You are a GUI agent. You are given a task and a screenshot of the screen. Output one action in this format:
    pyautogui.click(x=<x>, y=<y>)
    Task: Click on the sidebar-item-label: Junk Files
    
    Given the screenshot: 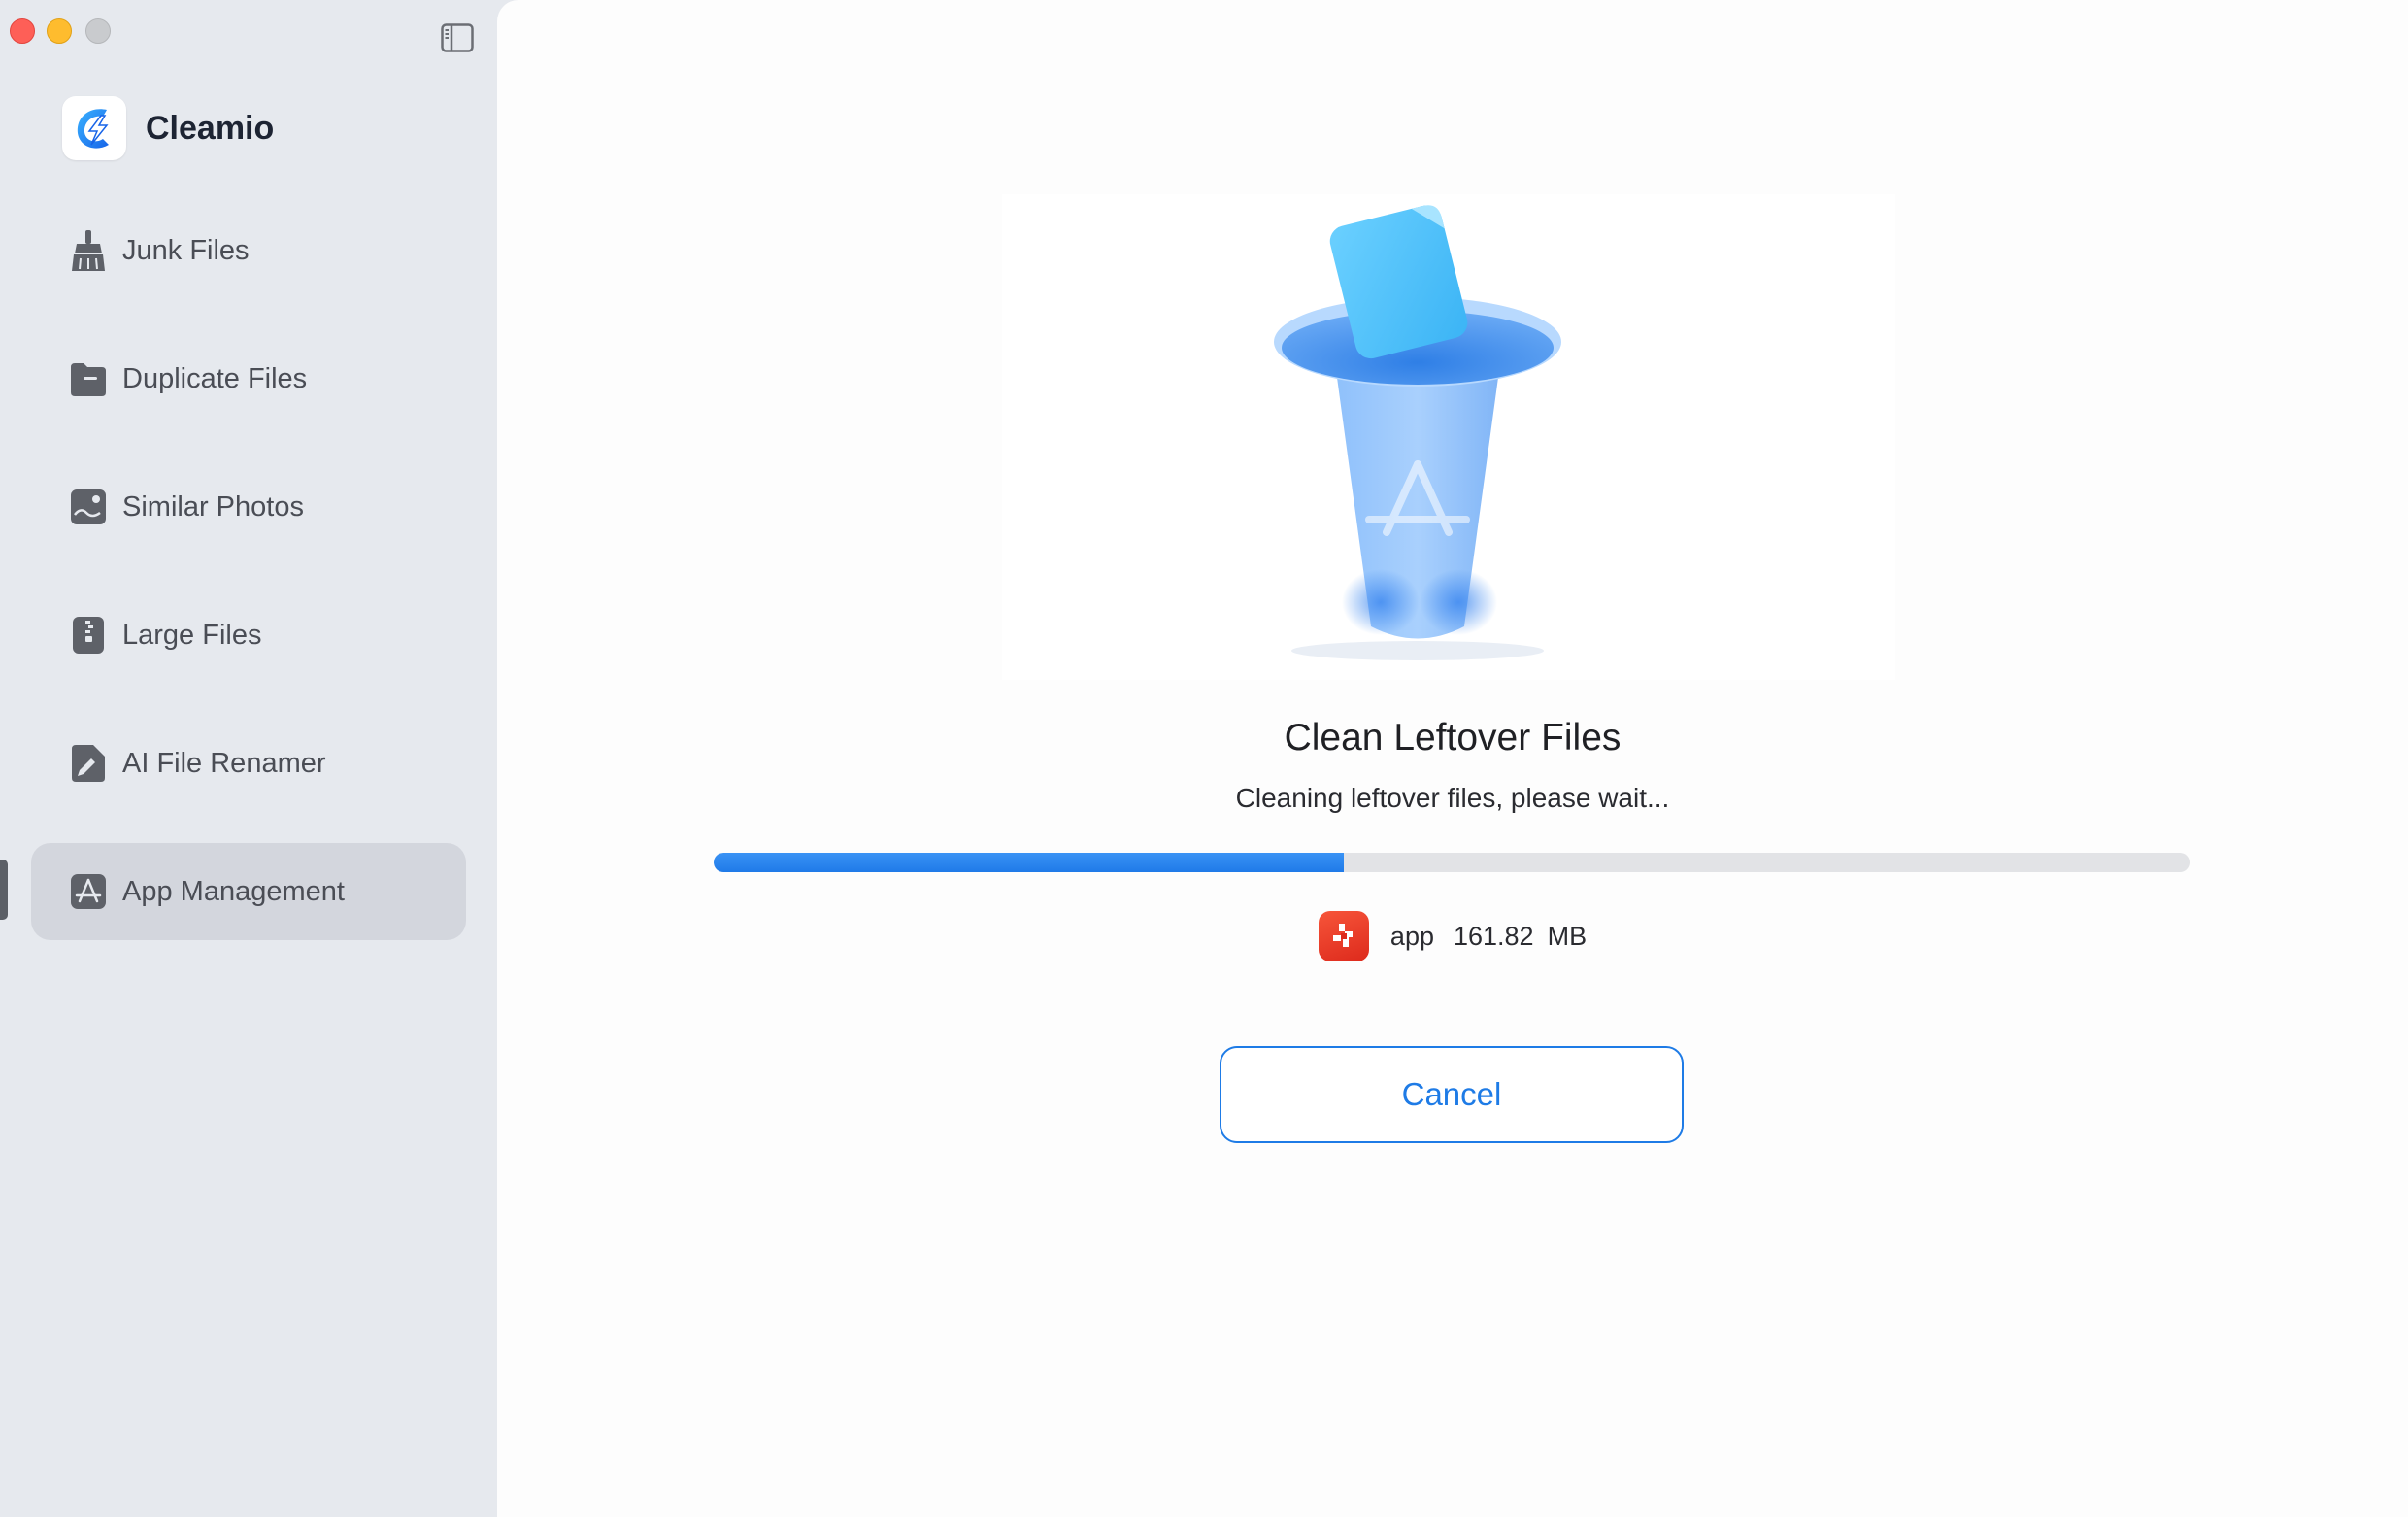 What is the action you would take?
    pyautogui.click(x=186, y=250)
    